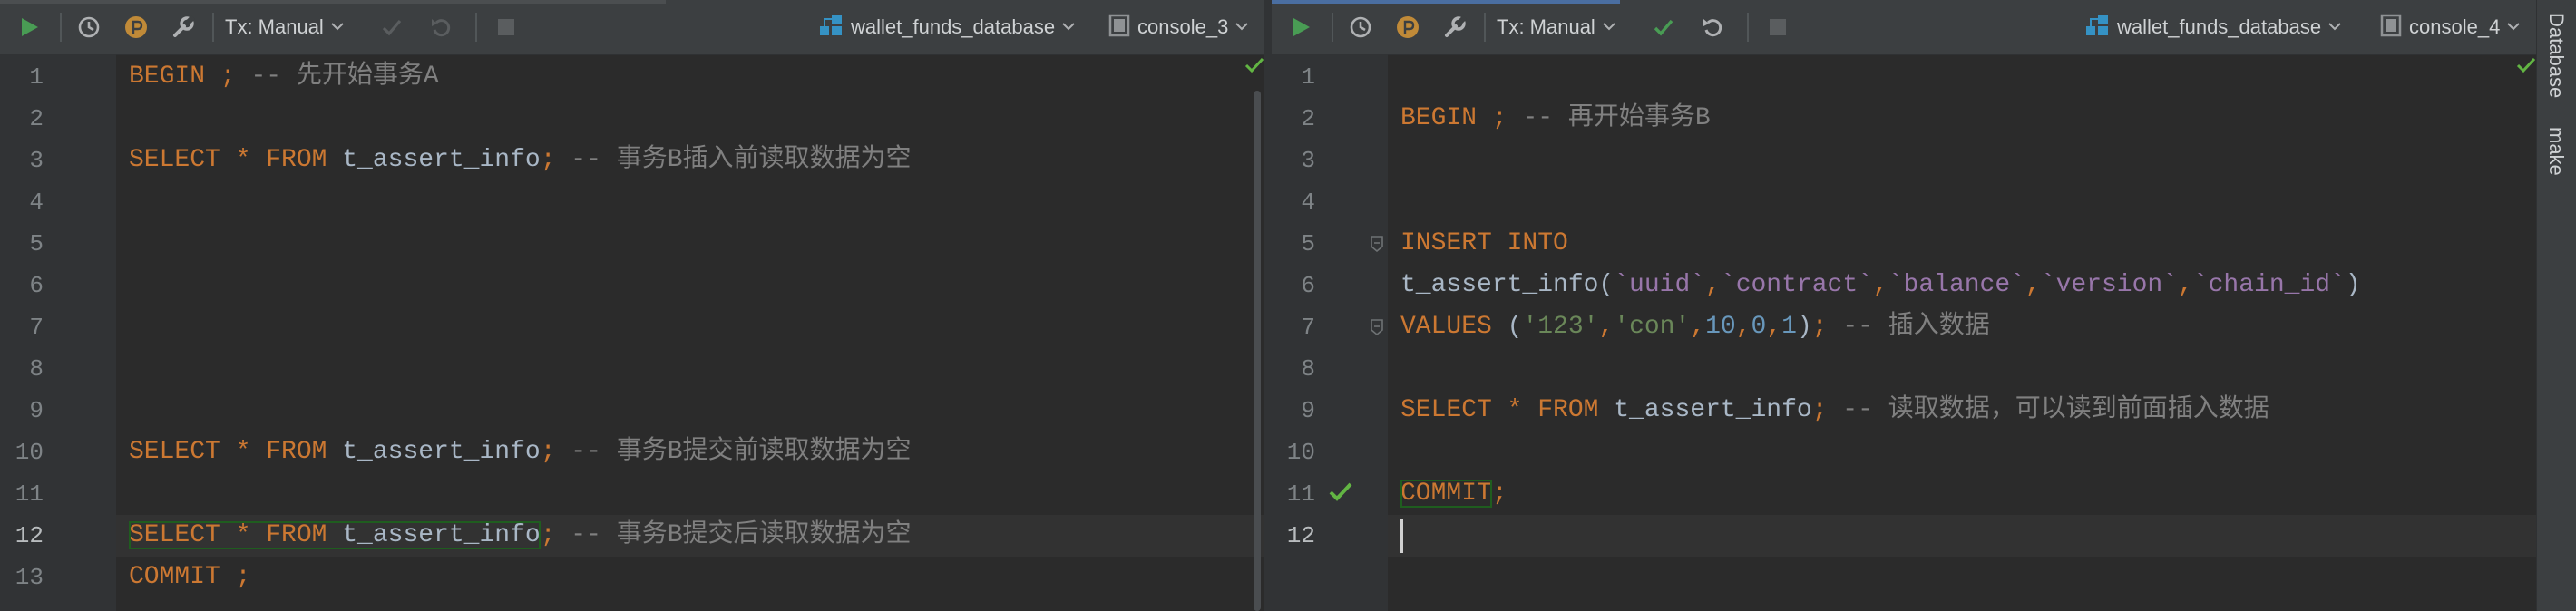 The image size is (2576, 611). I want to click on toolbar-separator, so click(1332, 28).